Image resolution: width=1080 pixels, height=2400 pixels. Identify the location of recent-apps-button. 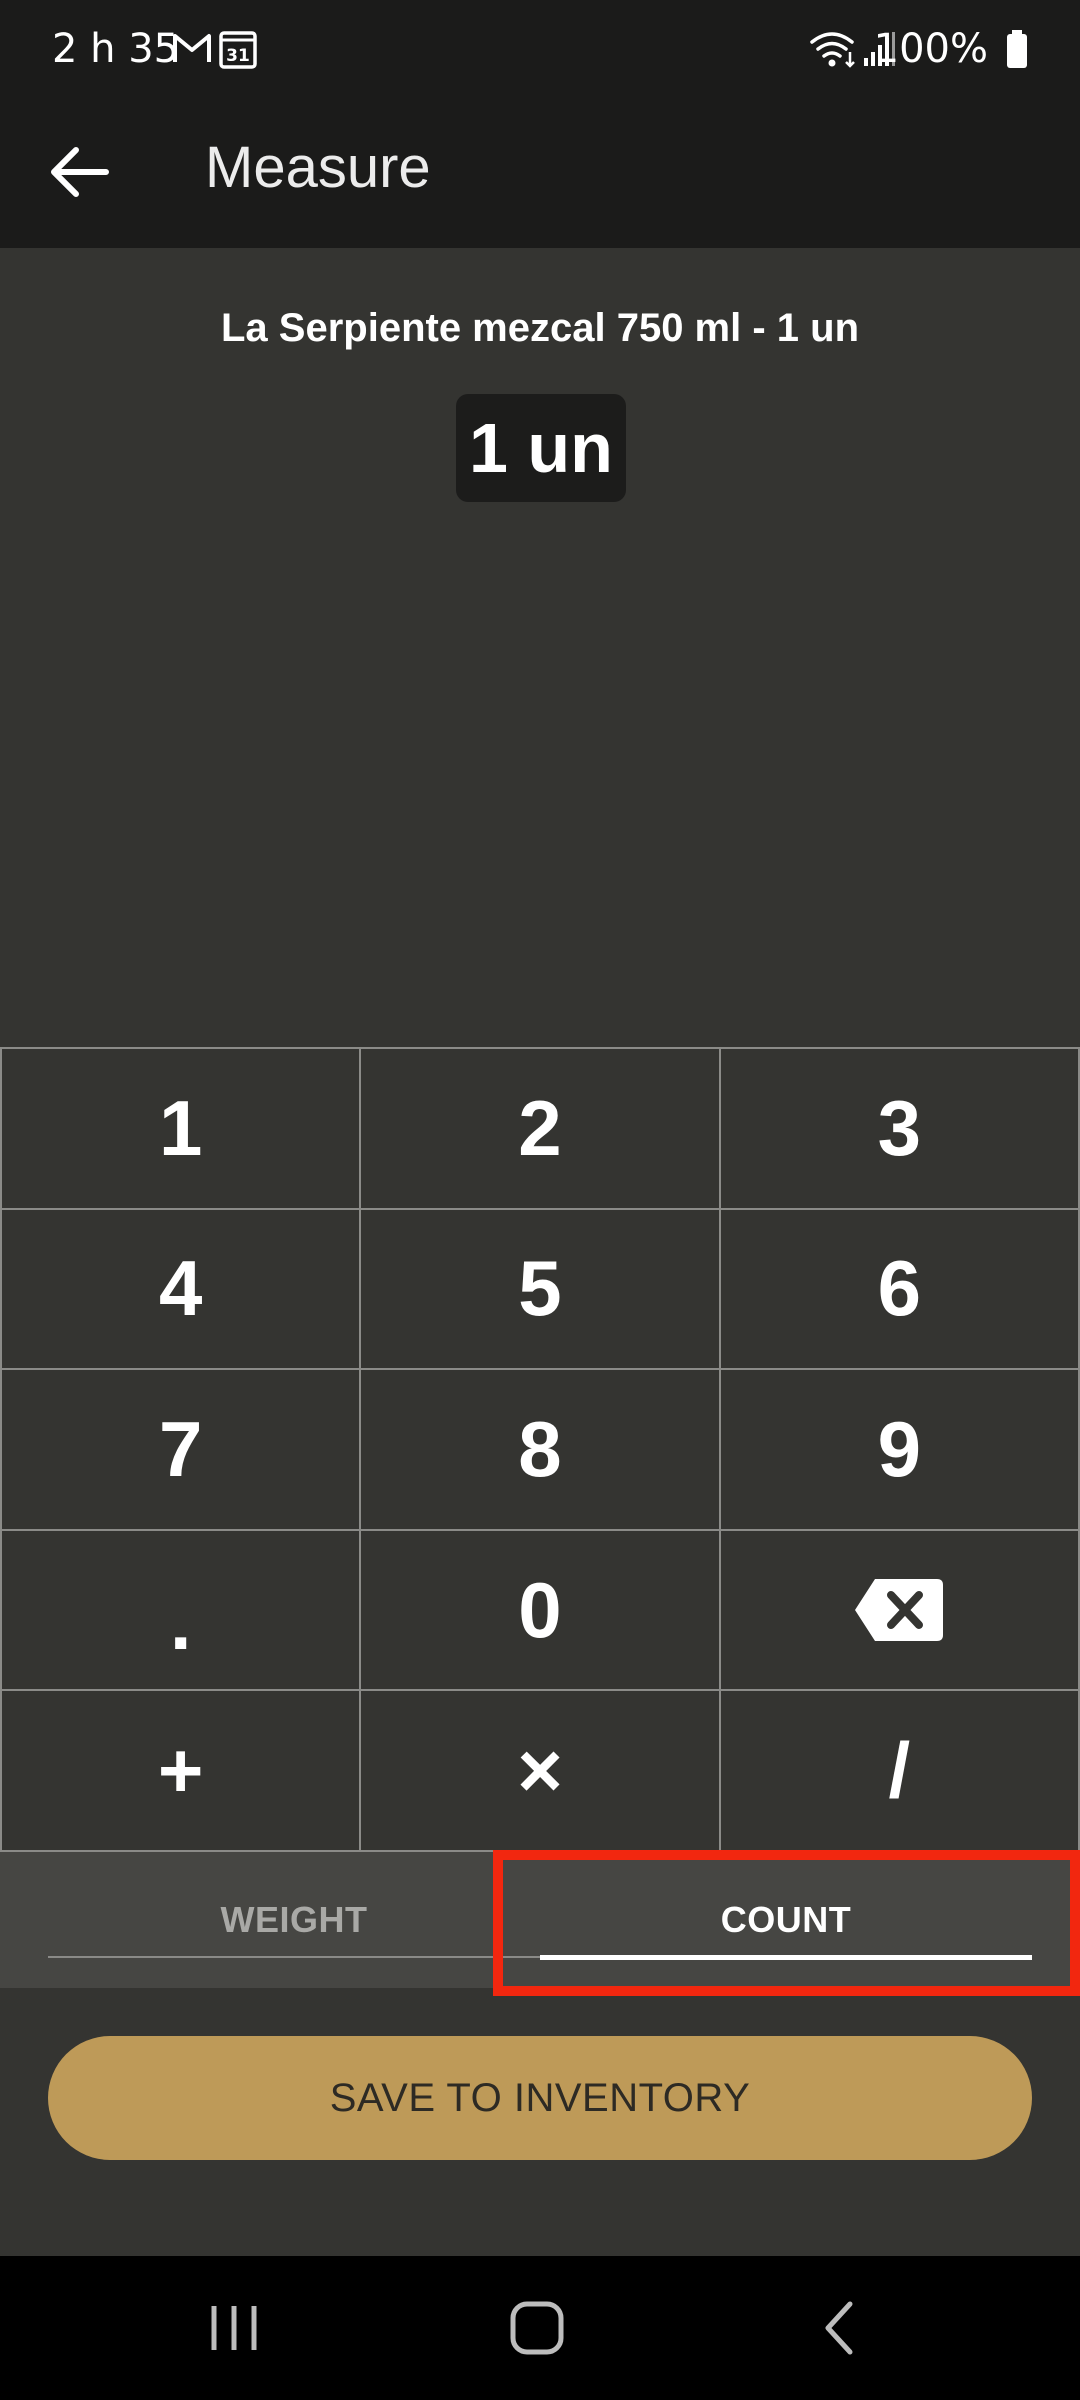
(234, 2328).